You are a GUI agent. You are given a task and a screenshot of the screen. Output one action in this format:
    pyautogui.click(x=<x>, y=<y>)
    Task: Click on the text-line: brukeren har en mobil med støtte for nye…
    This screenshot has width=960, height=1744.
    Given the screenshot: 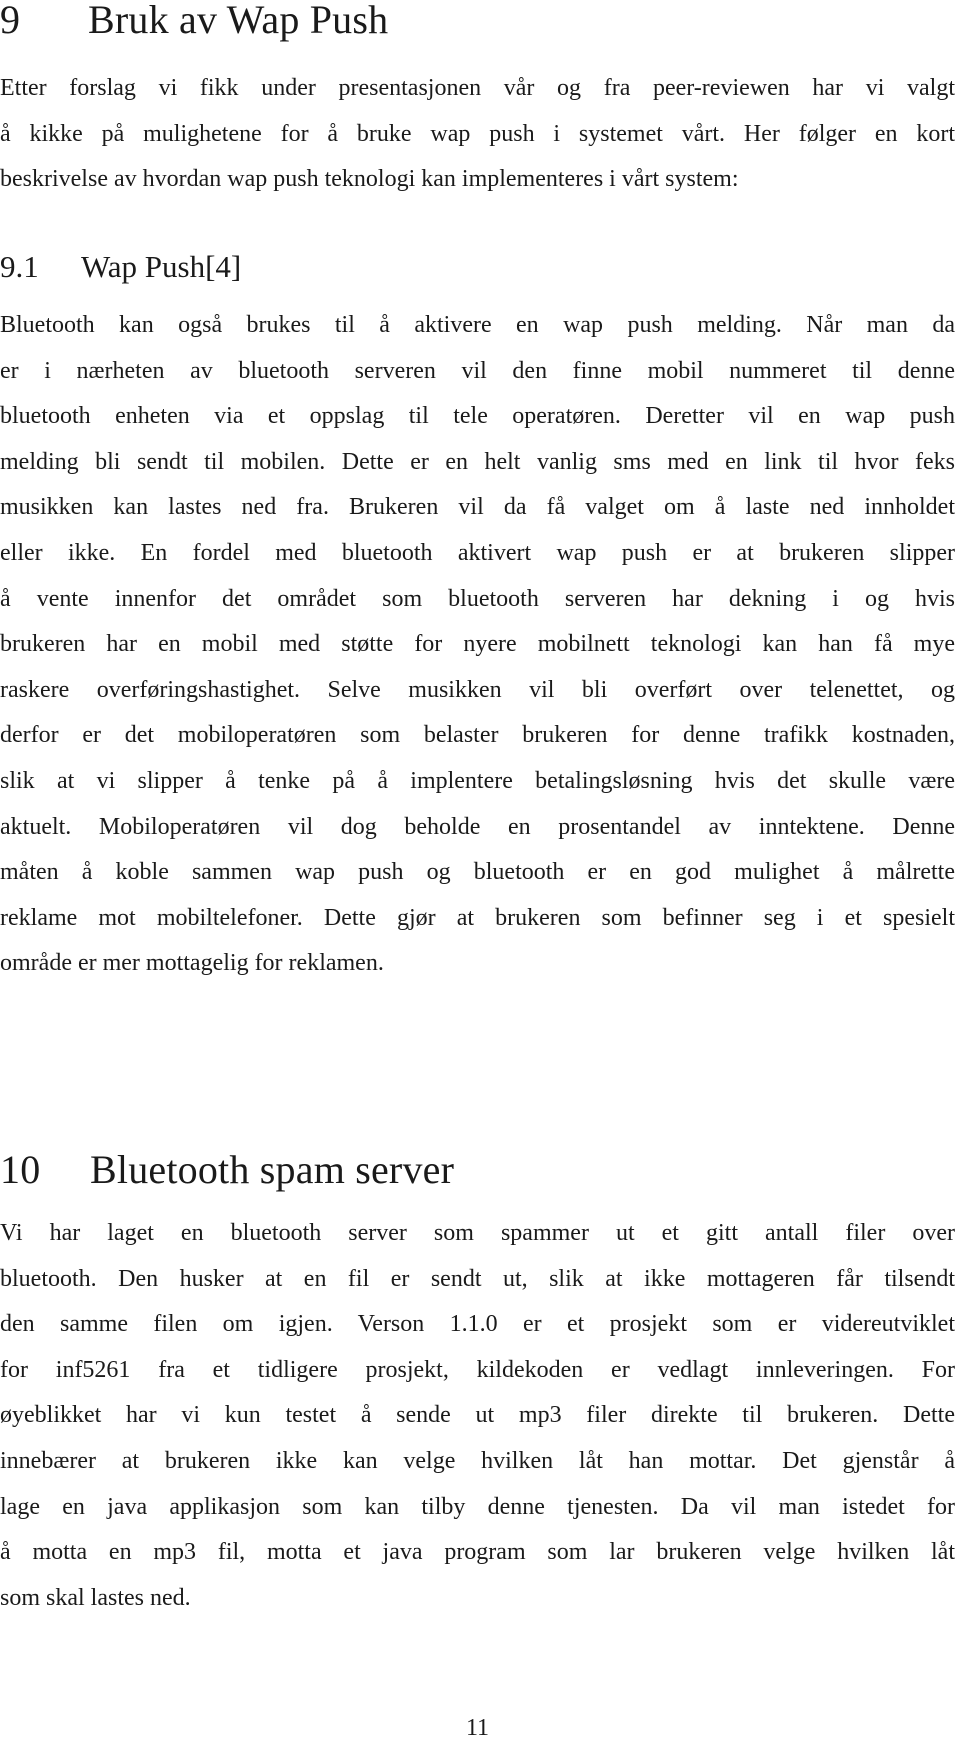 What is the action you would take?
    pyautogui.click(x=477, y=644)
    